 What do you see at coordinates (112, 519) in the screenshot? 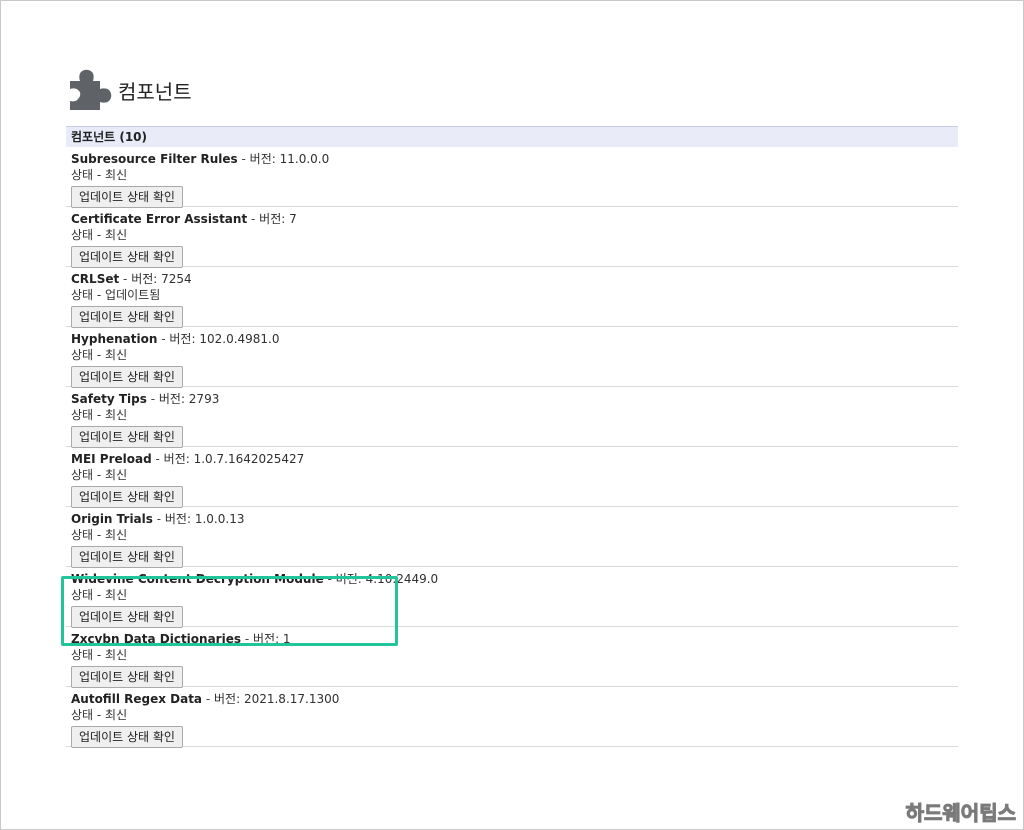
I see `component-name: Origin Trials` at bounding box center [112, 519].